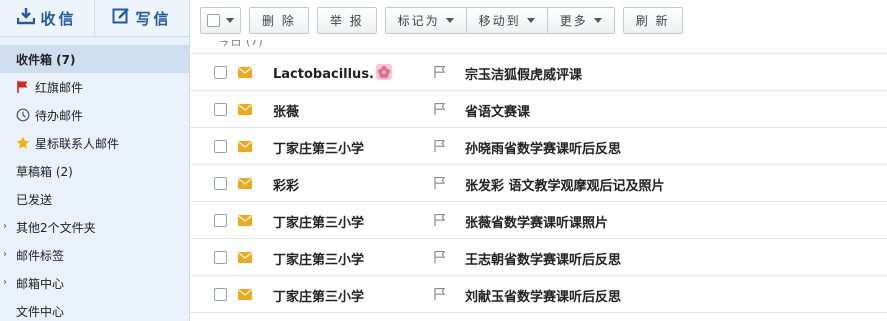 This screenshot has width=887, height=321. Describe the element at coordinates (323, 74) in the screenshot. I see `sender-text: Lactobacillus.` at that location.